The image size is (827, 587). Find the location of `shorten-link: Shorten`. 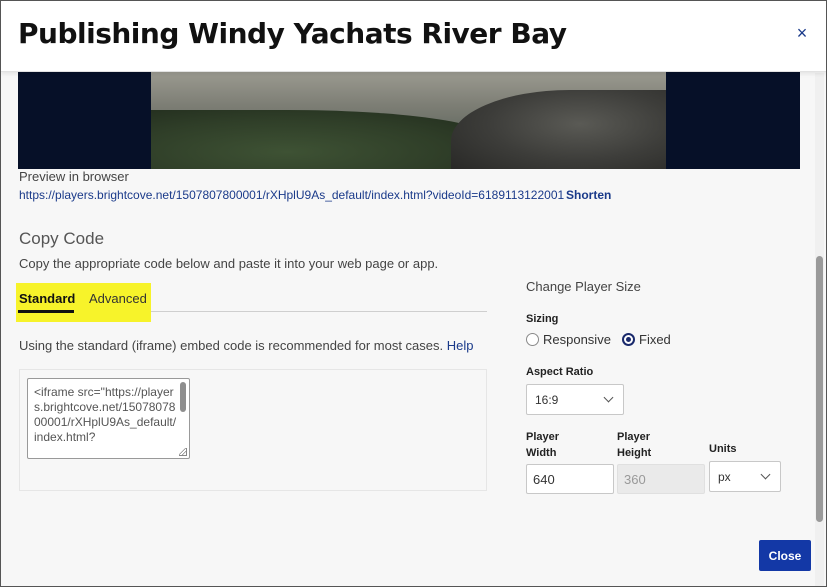

shorten-link: Shorten is located at coordinates (588, 195).